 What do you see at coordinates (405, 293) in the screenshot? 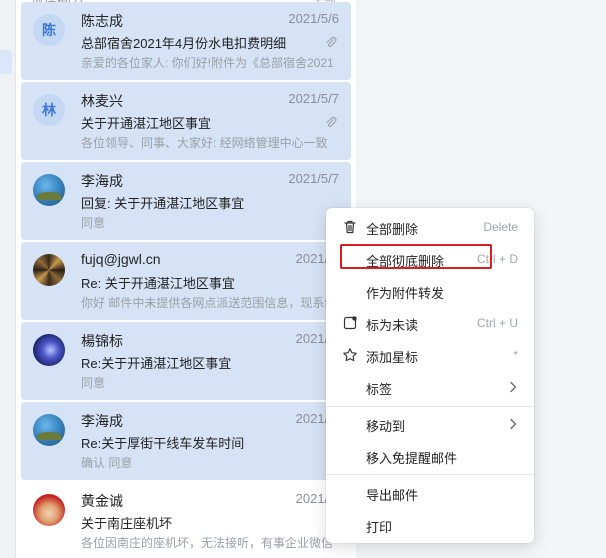
I see `menu-item-label: 作为附件转发` at bounding box center [405, 293].